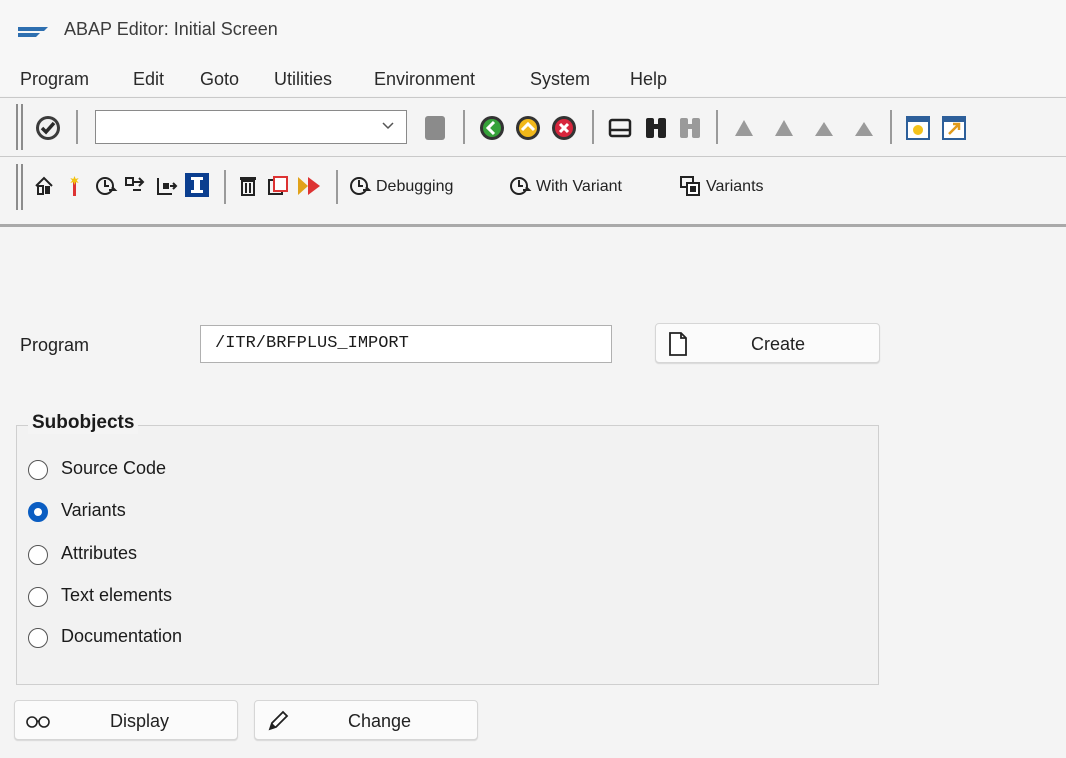 This screenshot has height=758, width=1066. What do you see at coordinates (778, 344) in the screenshot?
I see `create-button-label: Create` at bounding box center [778, 344].